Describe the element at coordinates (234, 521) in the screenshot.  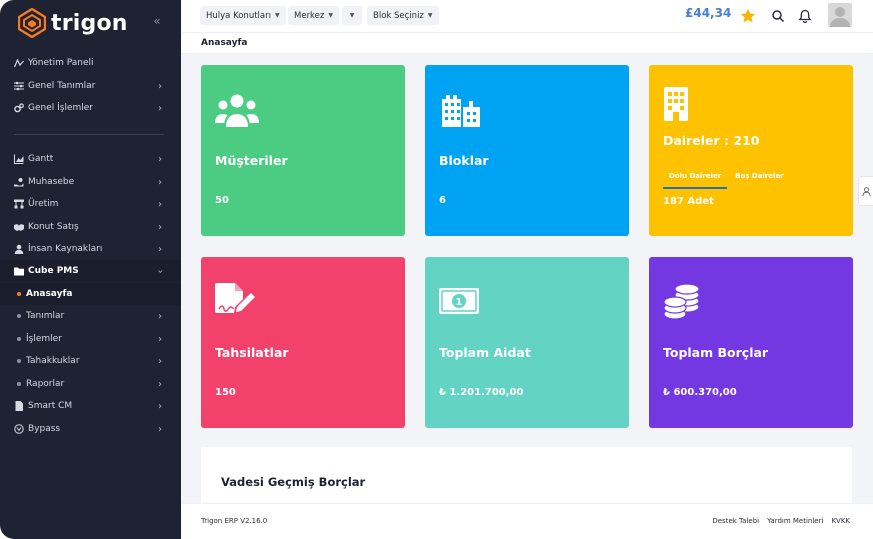
I see `version-label: Trigon ERP V2.16.0` at that location.